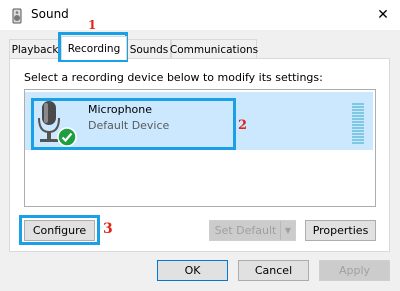  I want to click on annotation-number: 2, so click(243, 125).